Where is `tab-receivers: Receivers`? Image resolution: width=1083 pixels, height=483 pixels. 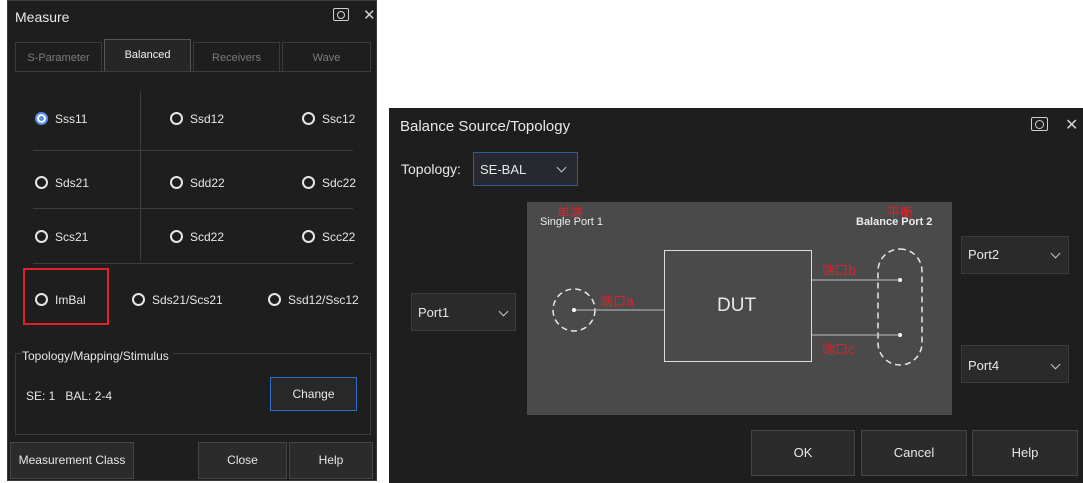
tab-receivers: Receivers is located at coordinates (236, 56).